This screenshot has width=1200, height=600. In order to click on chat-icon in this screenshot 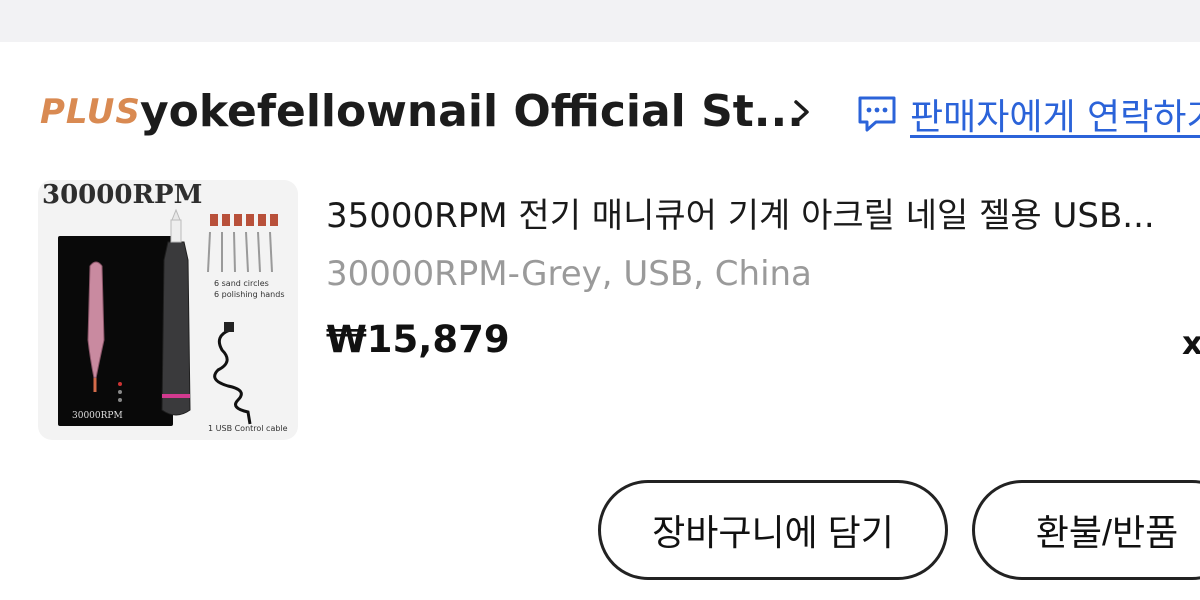, I will do `click(877, 114)`.